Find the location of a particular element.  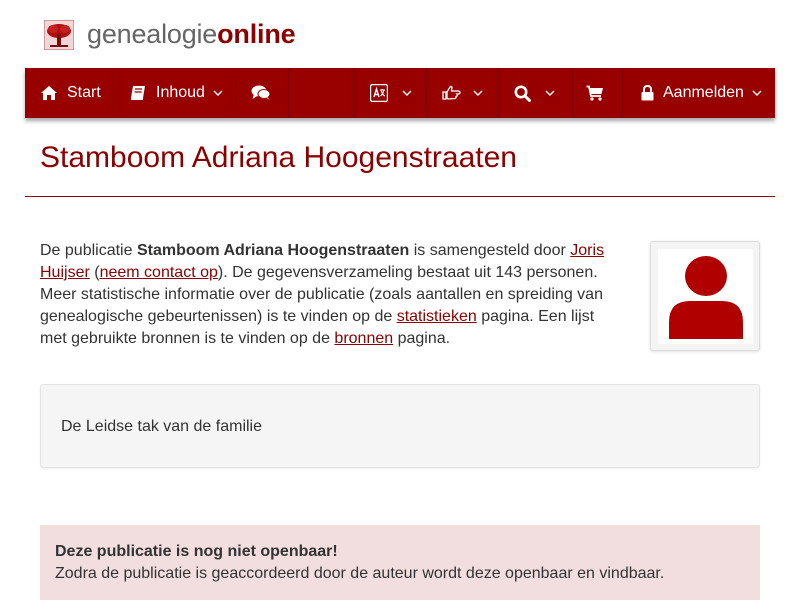

publication-description: De Leidse tak van de familie is located at coordinates (400, 426).